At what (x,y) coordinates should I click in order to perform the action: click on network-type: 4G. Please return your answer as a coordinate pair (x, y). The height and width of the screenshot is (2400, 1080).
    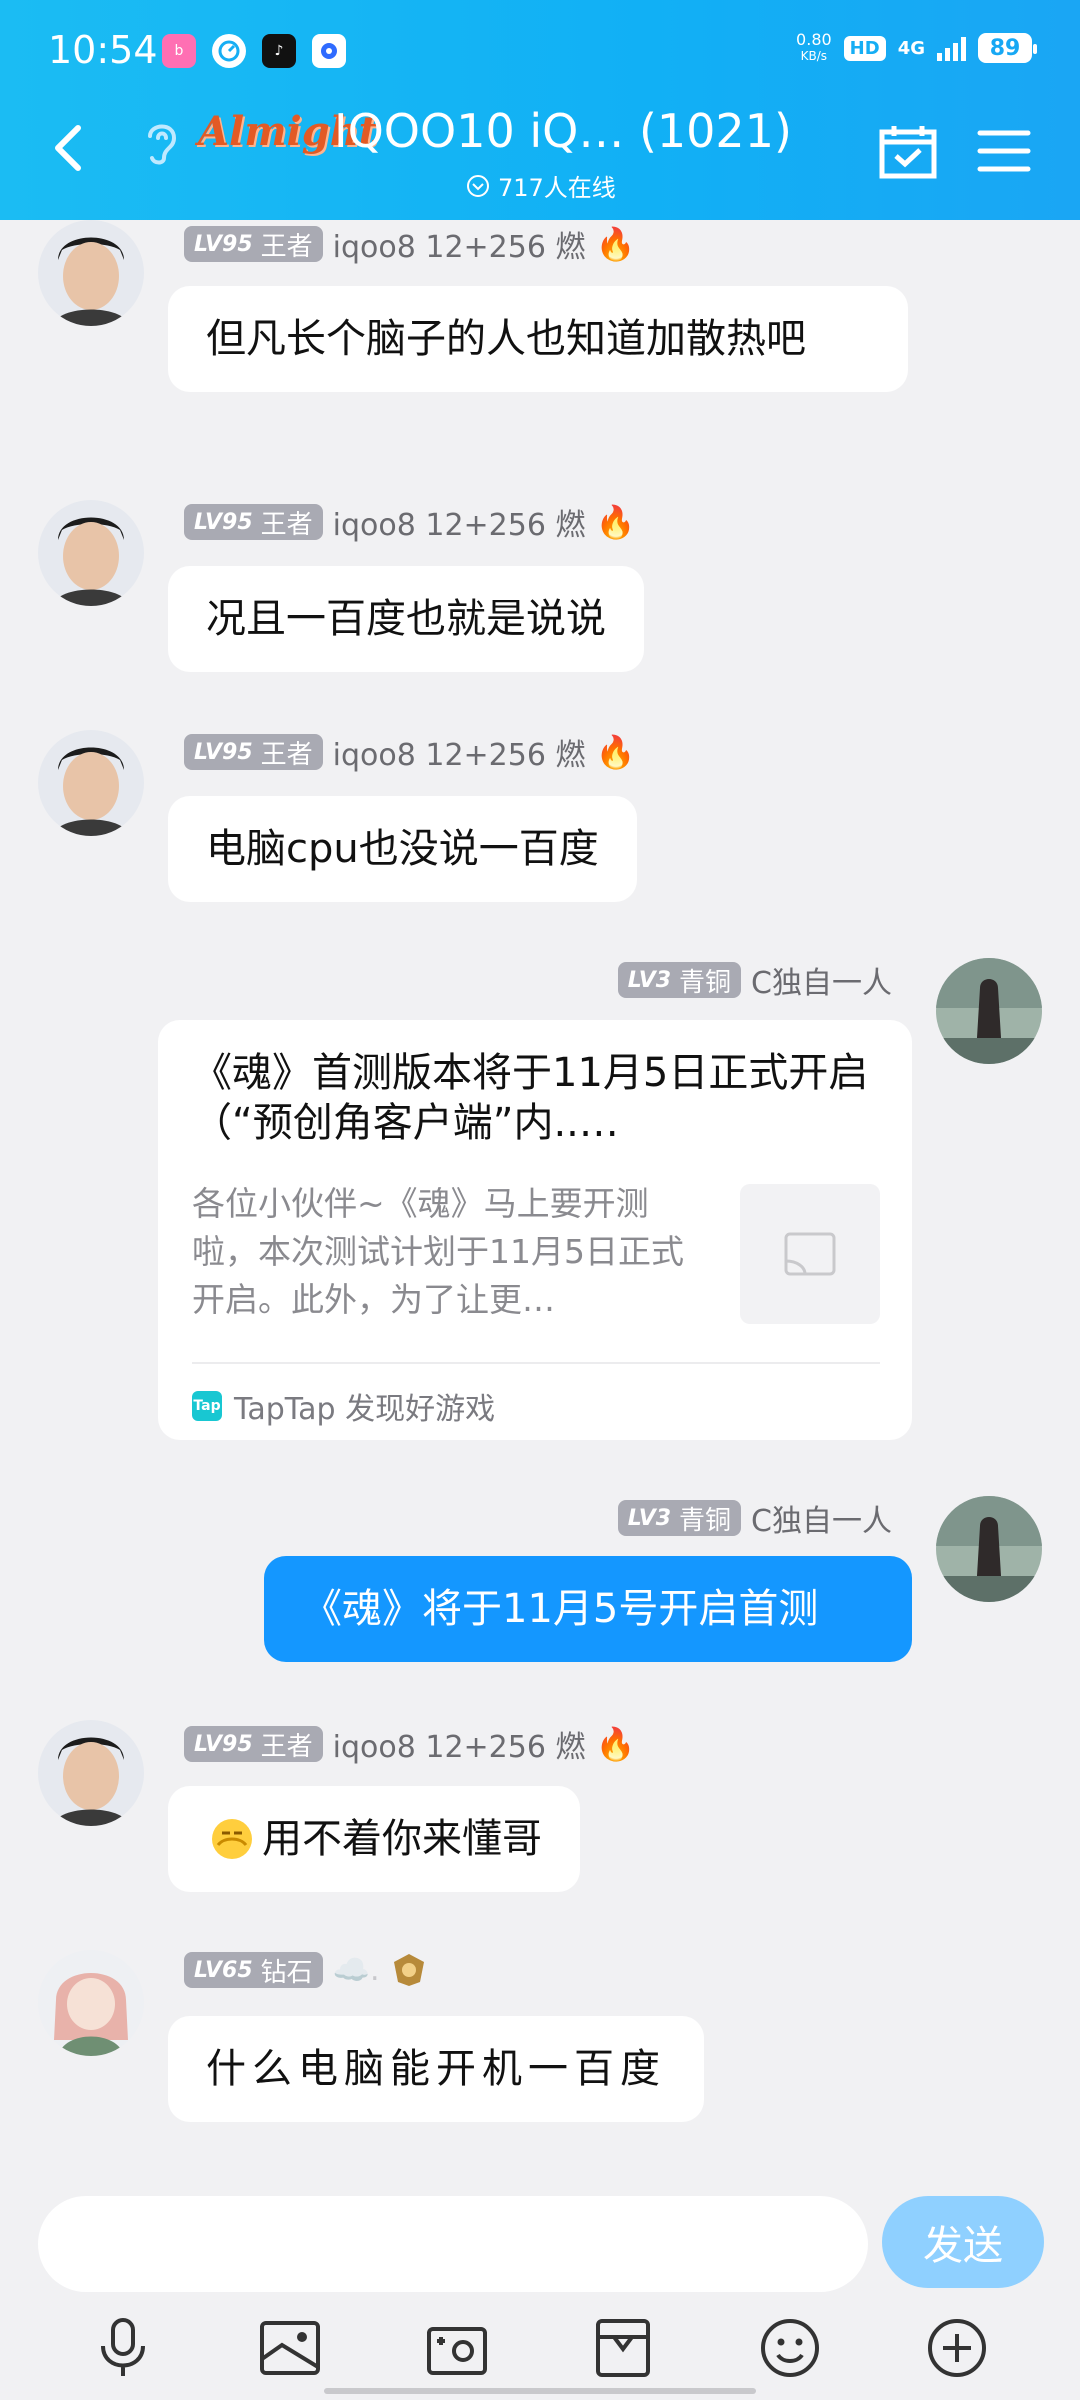
    Looking at the image, I should click on (911, 48).